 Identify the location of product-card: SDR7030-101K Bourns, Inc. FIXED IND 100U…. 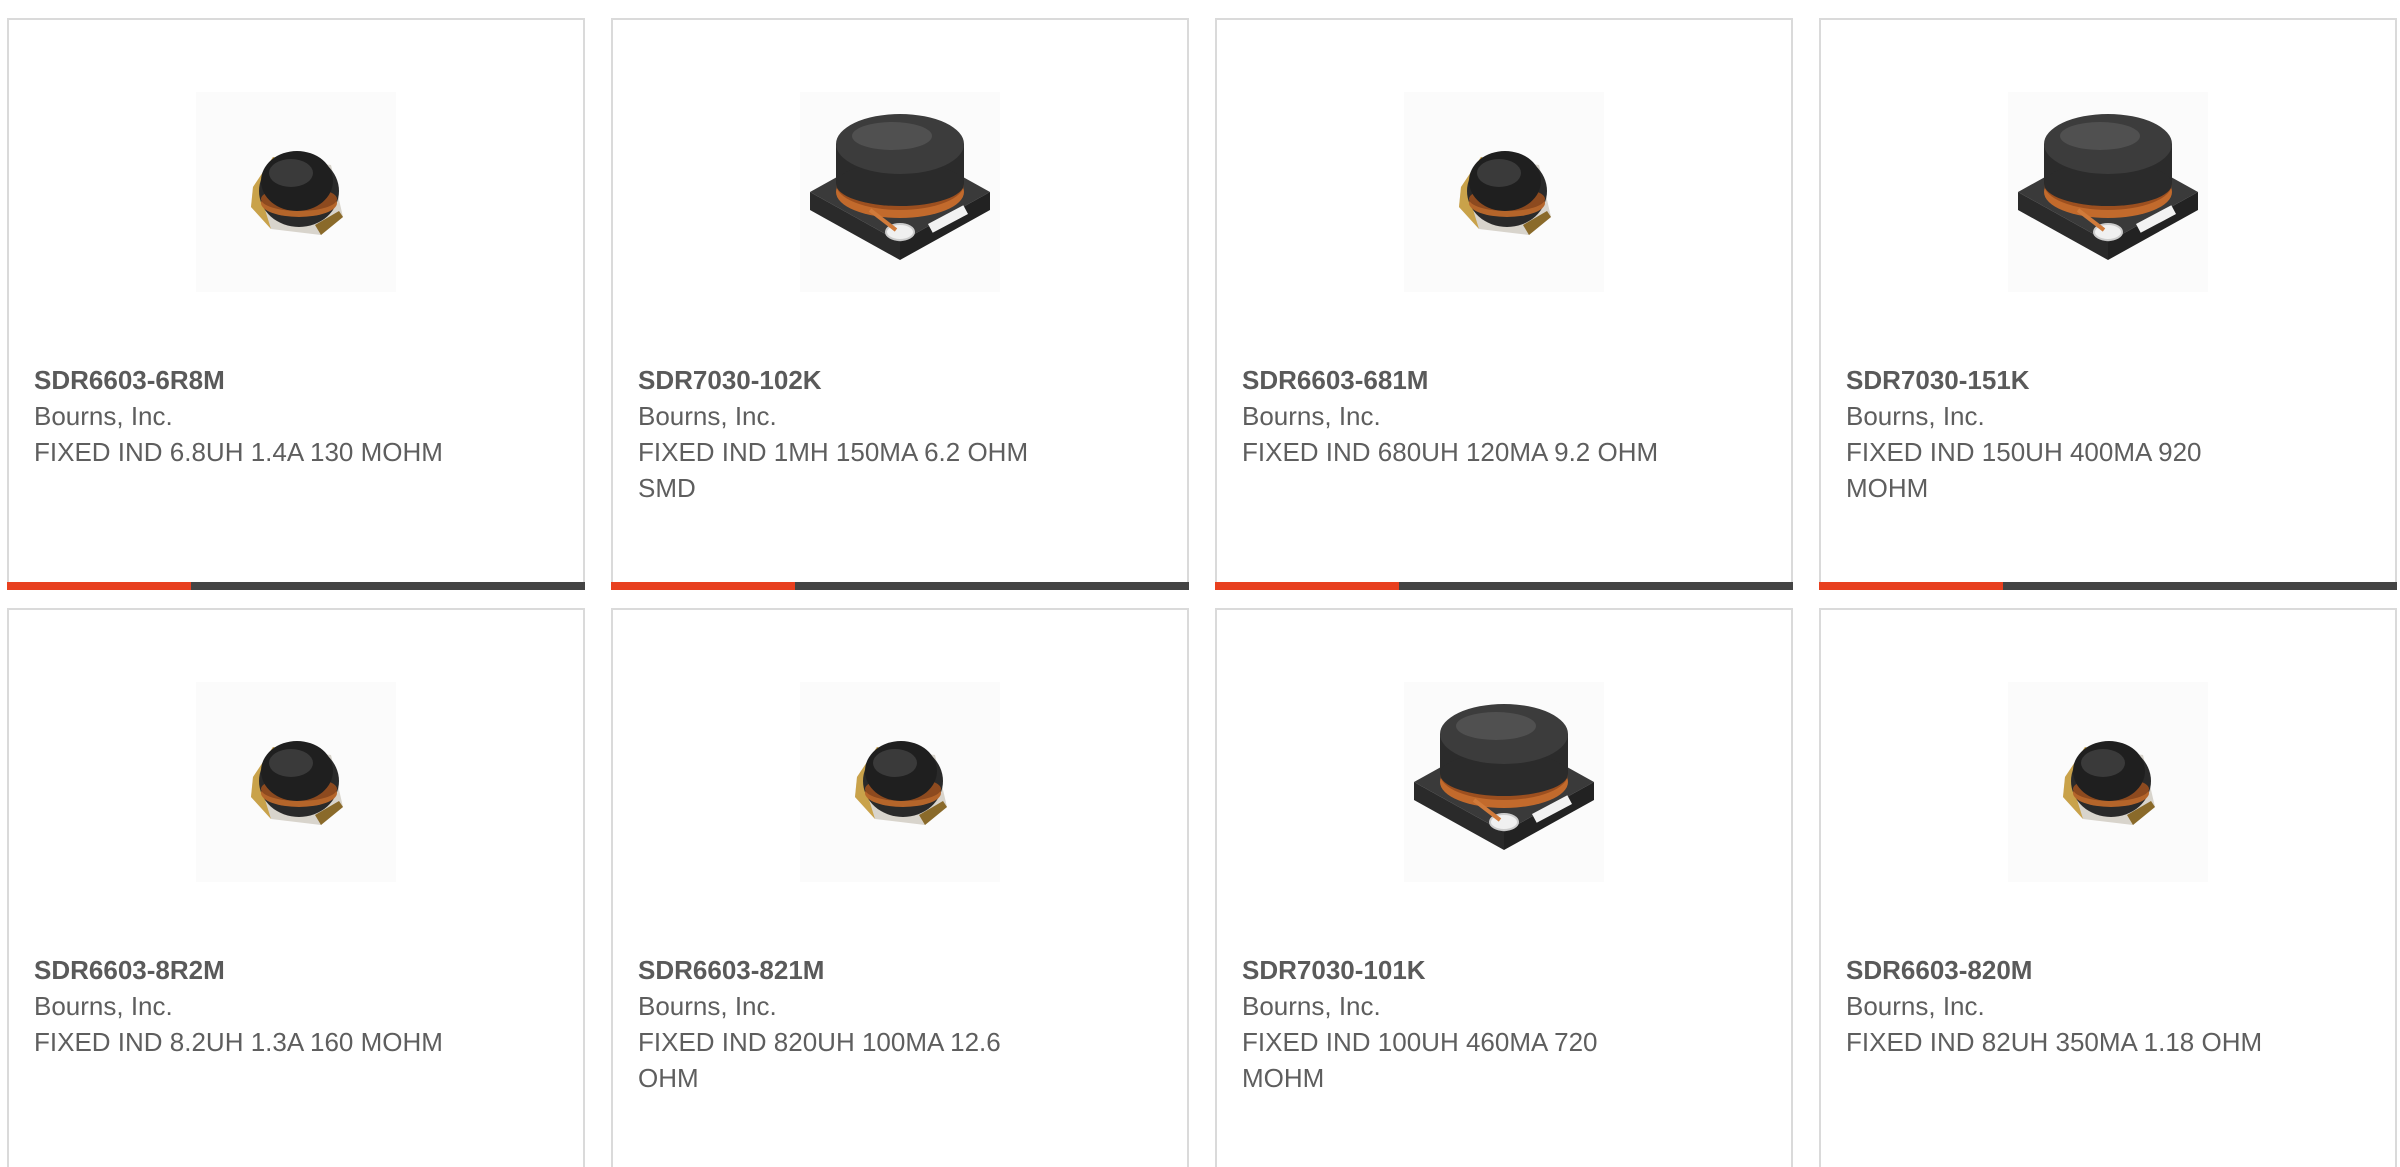
(1504, 887).